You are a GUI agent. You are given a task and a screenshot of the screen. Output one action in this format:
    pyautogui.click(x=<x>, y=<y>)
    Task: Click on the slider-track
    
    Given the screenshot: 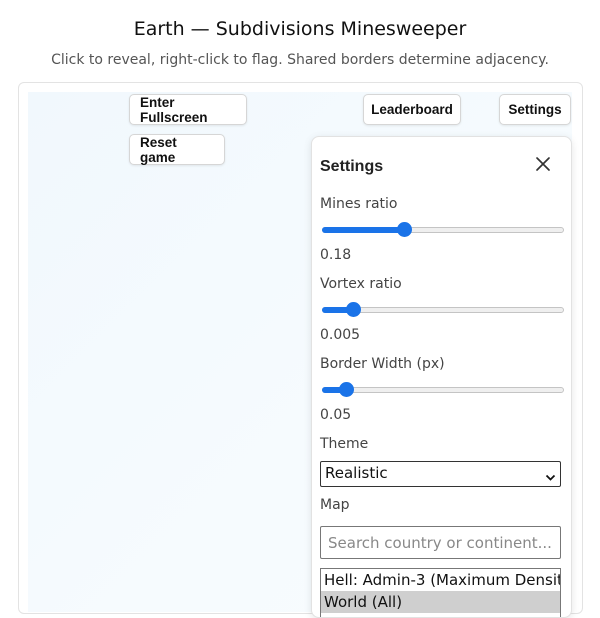 What is the action you would take?
    pyautogui.click(x=443, y=390)
    